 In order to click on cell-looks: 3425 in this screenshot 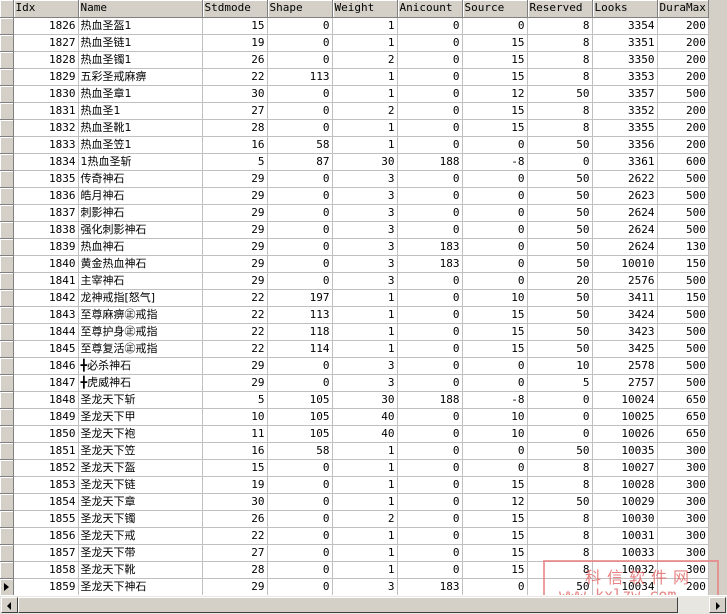, I will do `click(625, 349)`.